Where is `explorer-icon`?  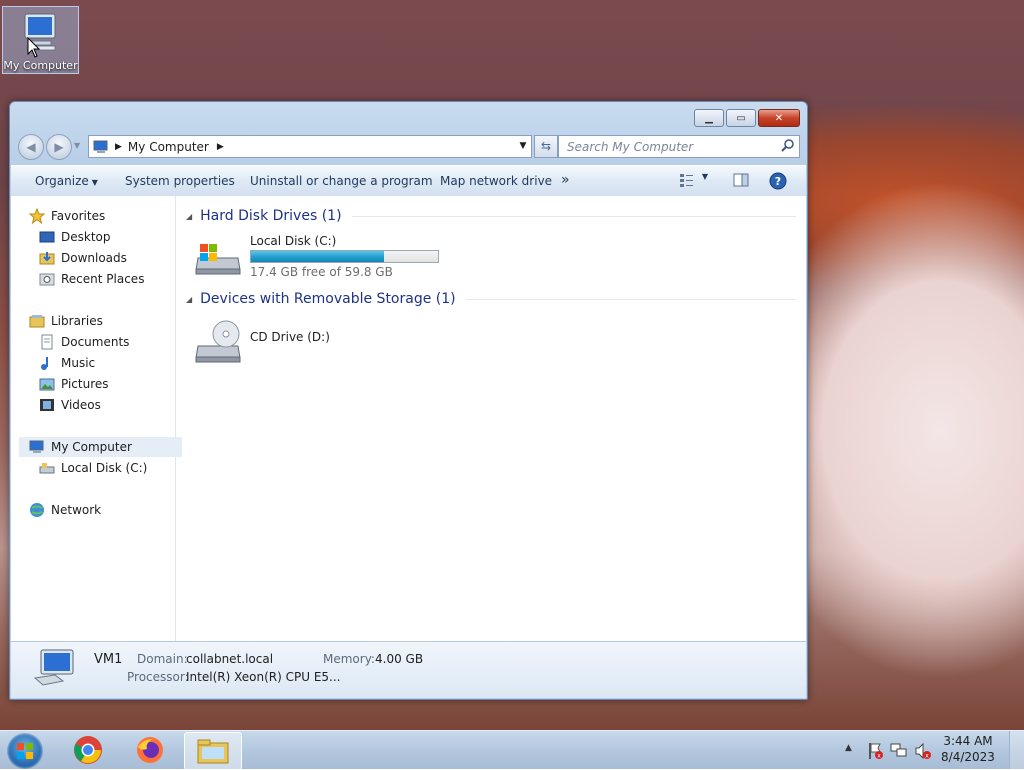 explorer-icon is located at coordinates (213, 751).